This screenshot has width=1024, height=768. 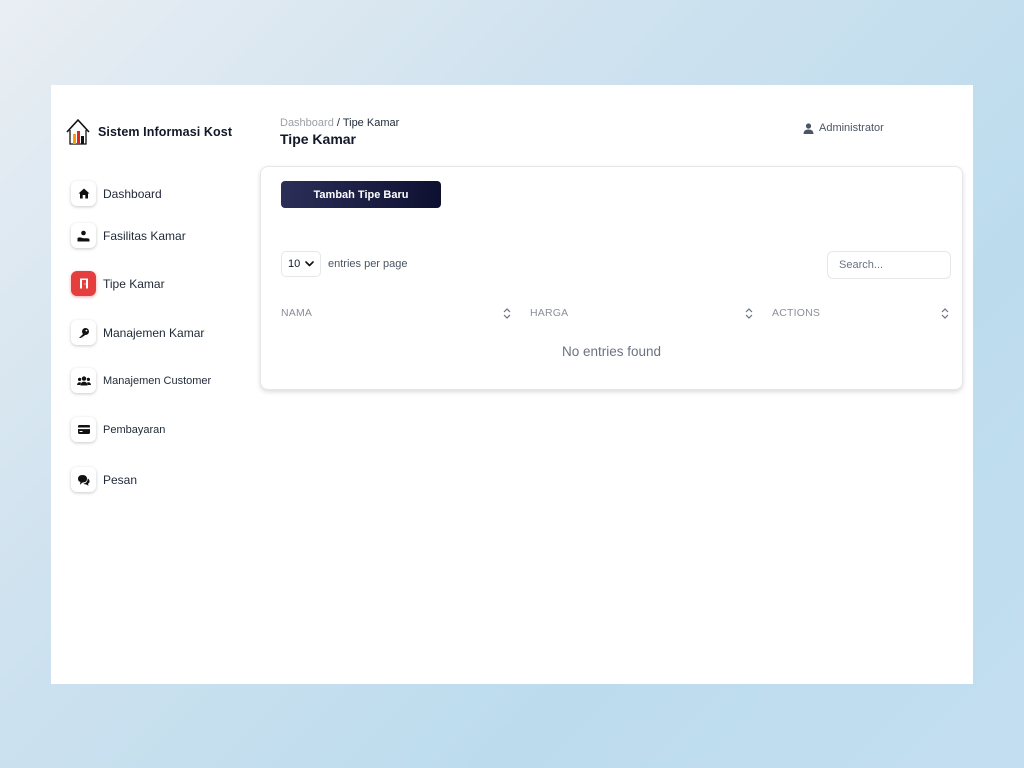 What do you see at coordinates (120, 479) in the screenshot?
I see `sidebar-item-label: Pesan` at bounding box center [120, 479].